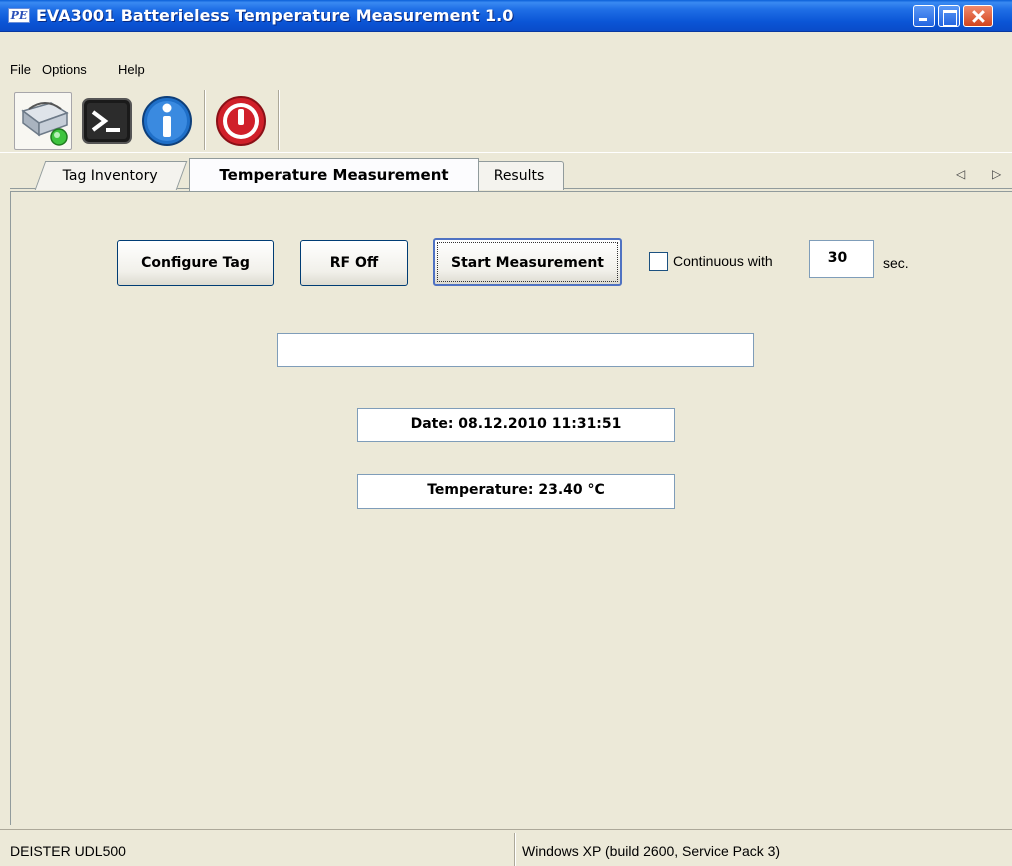 This screenshot has height=866, width=1012. I want to click on power-off-button, so click(241, 121).